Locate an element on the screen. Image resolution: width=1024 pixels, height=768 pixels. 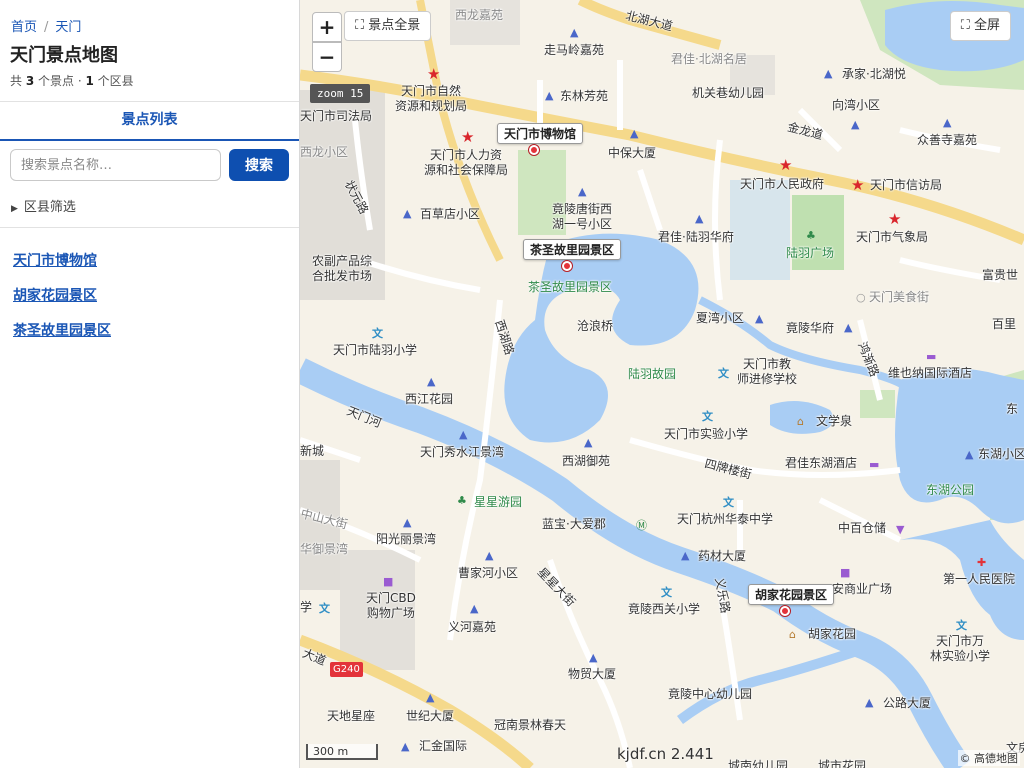
marker-pin-chasheng-park is located at coordinates (567, 266).